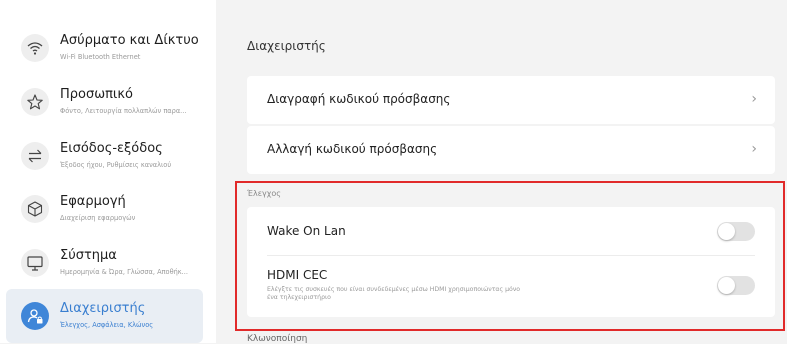 The width and height of the screenshot is (787, 344). Describe the element at coordinates (98, 218) in the screenshot. I see `sidebar-item-subtitle: Διαχείριση εφαρμογών` at that location.